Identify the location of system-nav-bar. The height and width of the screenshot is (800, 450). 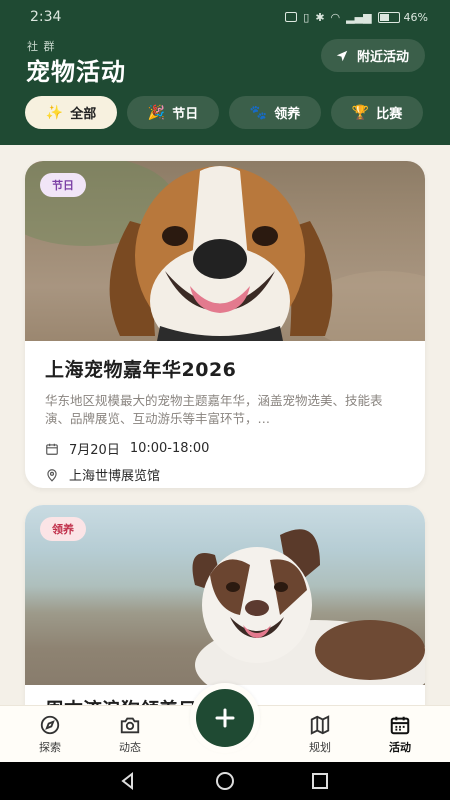
(225, 781).